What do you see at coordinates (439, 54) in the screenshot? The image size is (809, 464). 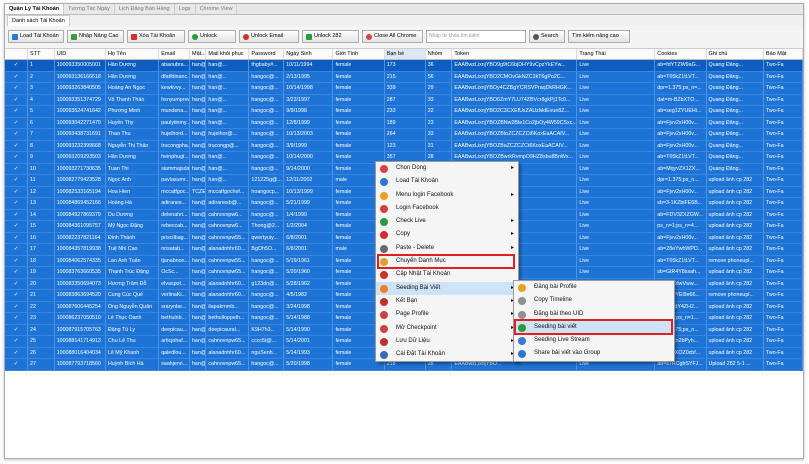 I see `column-header: Nhóm` at bounding box center [439, 54].